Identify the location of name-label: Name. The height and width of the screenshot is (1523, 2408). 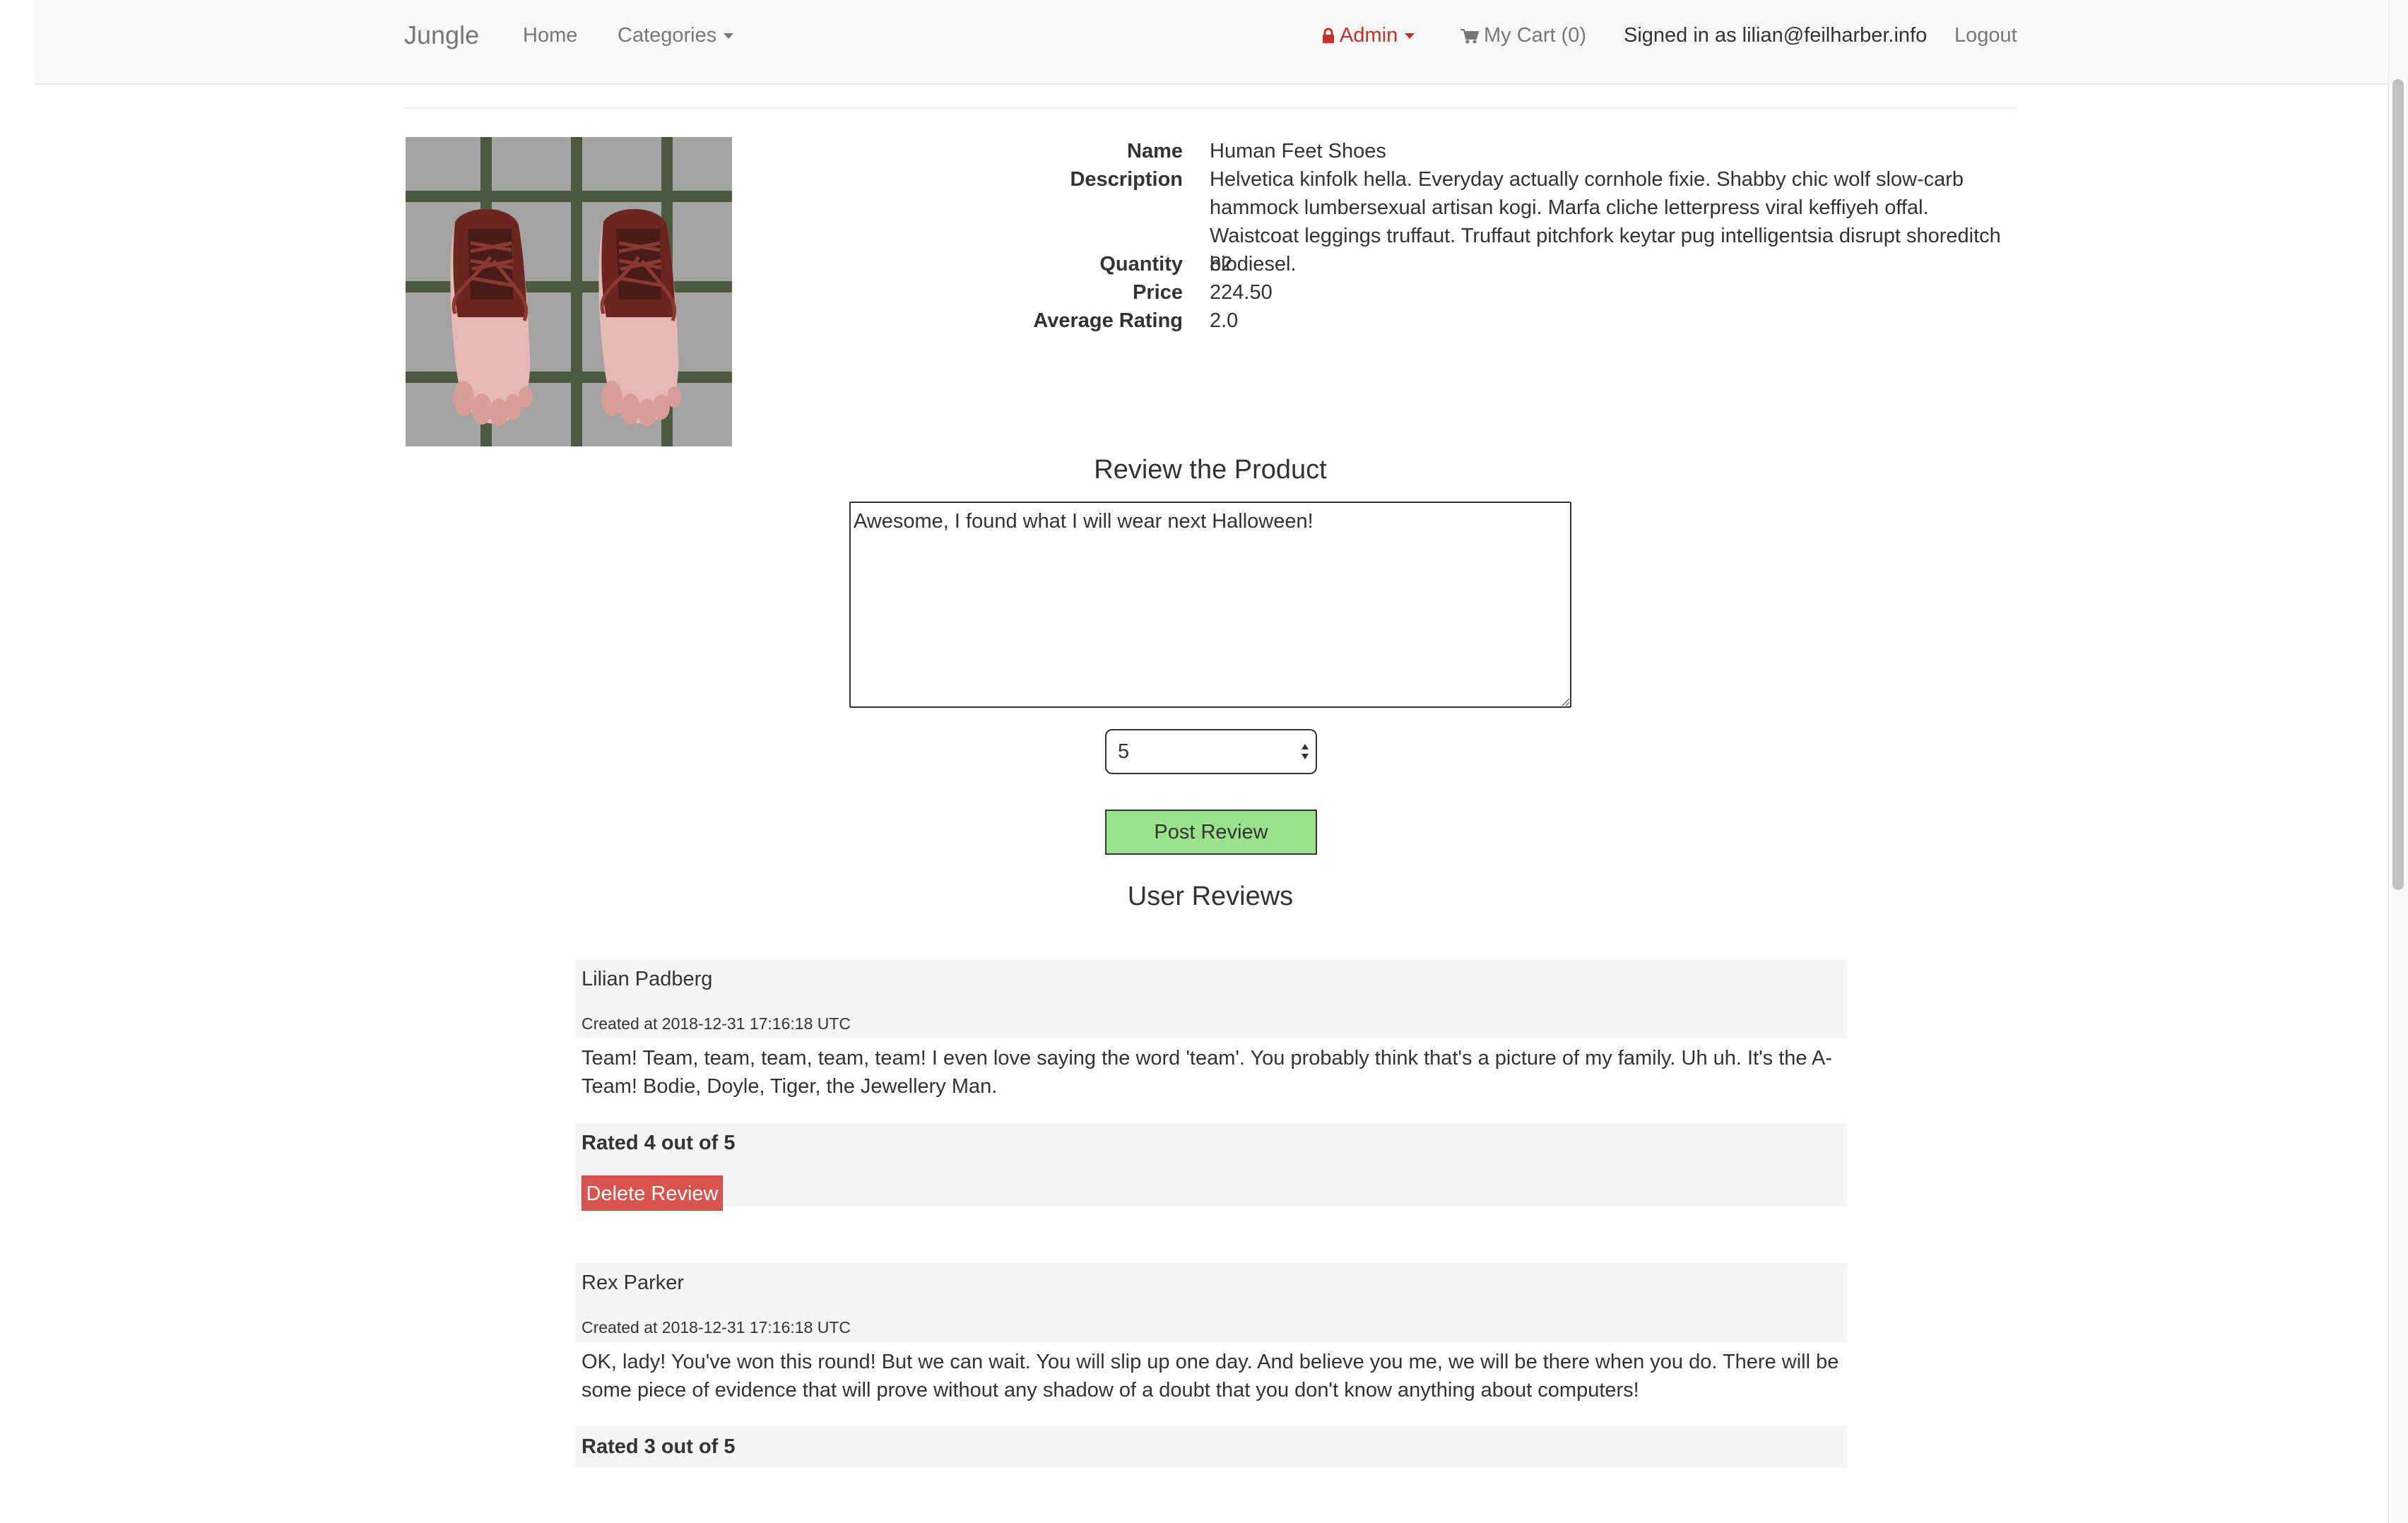
(1155, 151).